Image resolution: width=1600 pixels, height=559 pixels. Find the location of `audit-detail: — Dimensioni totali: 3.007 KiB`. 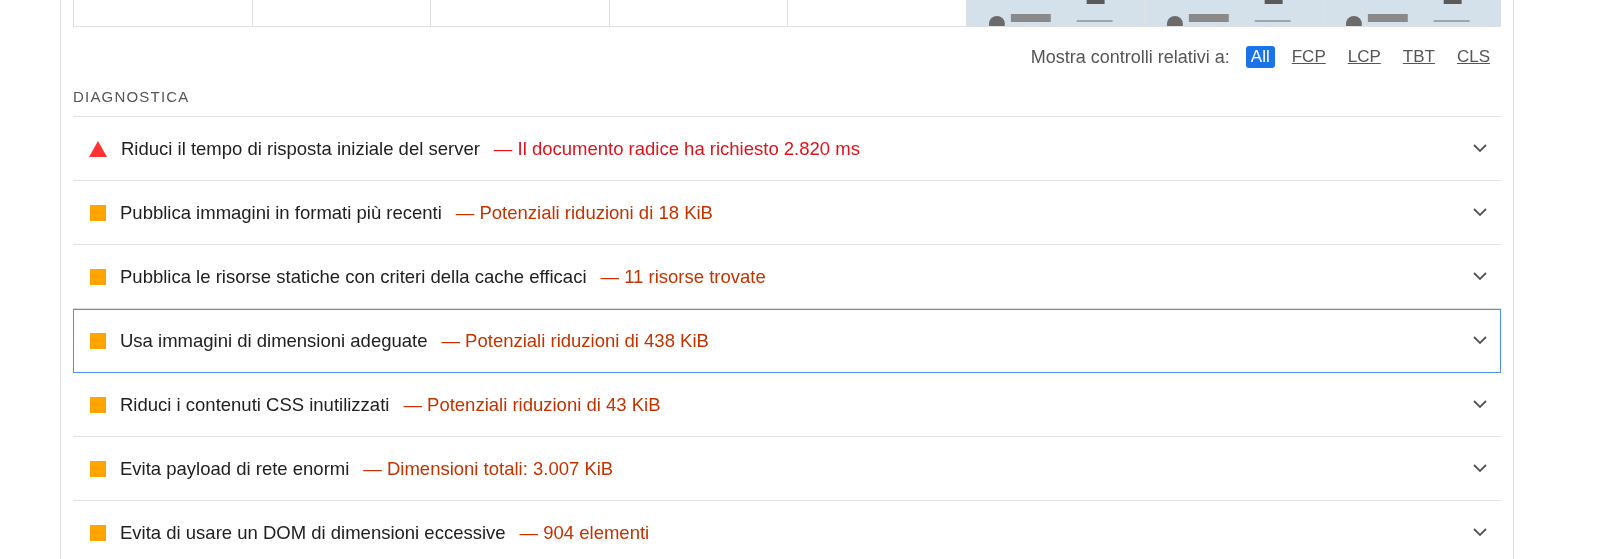

audit-detail: — Dimensioni totali: 3.007 KiB is located at coordinates (488, 468).